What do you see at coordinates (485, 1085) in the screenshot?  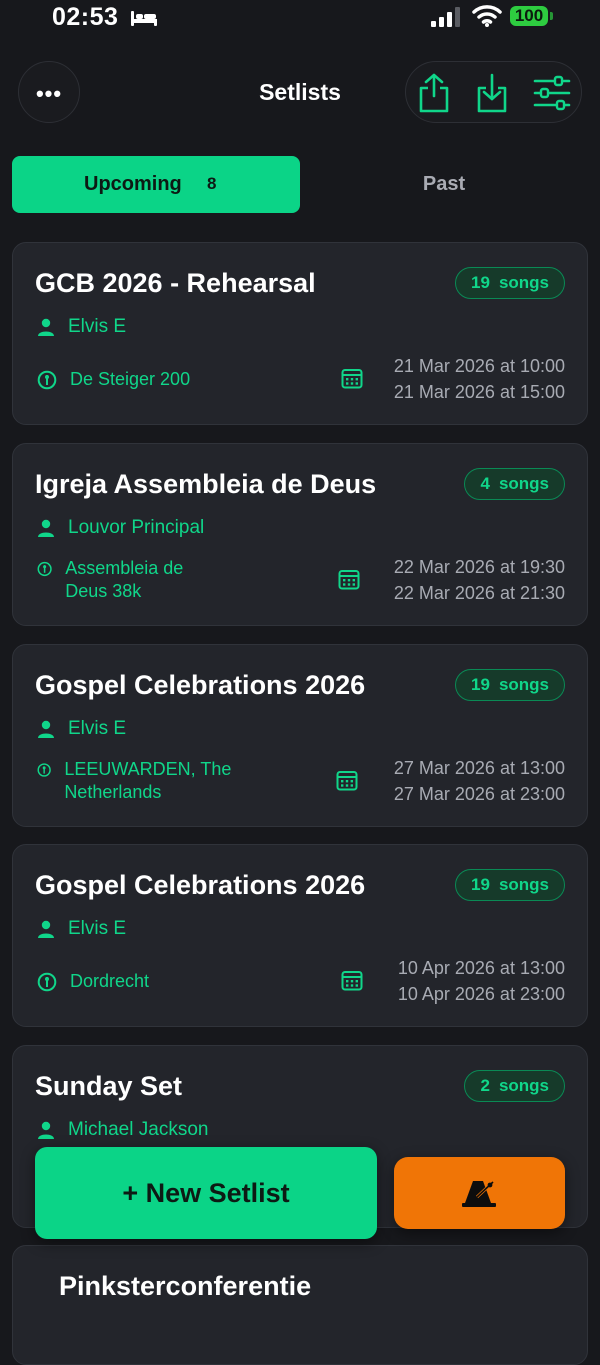 I see `song-count: 2` at bounding box center [485, 1085].